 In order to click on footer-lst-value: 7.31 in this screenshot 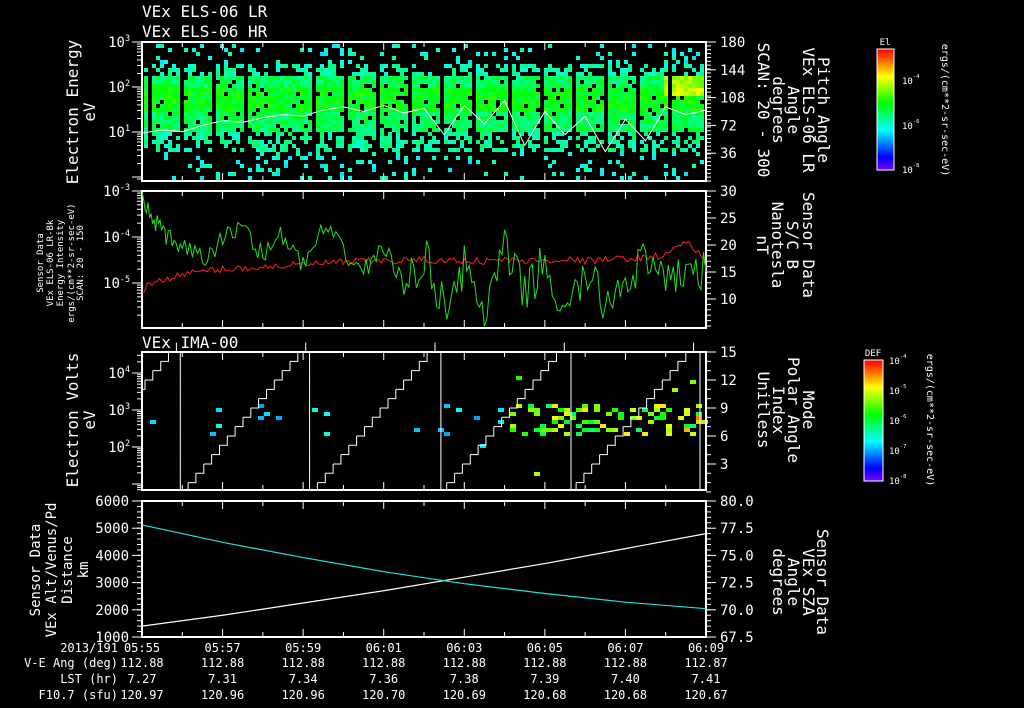, I will do `click(222, 679)`.